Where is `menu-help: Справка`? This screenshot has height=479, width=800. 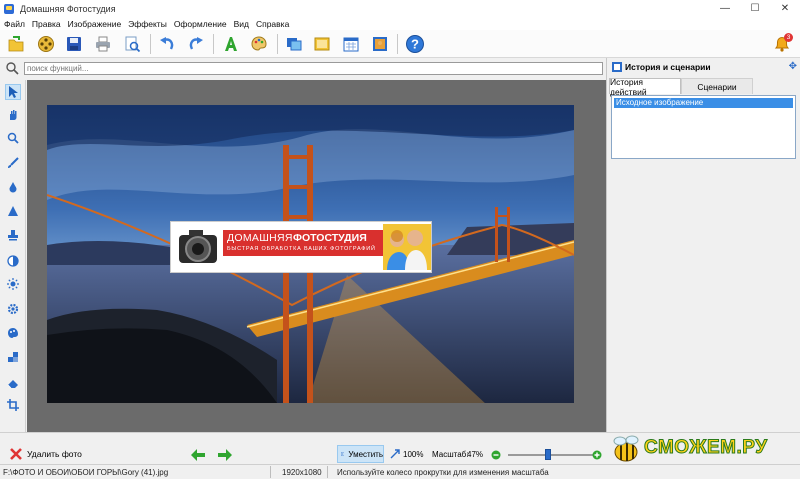 menu-help: Справка is located at coordinates (272, 24).